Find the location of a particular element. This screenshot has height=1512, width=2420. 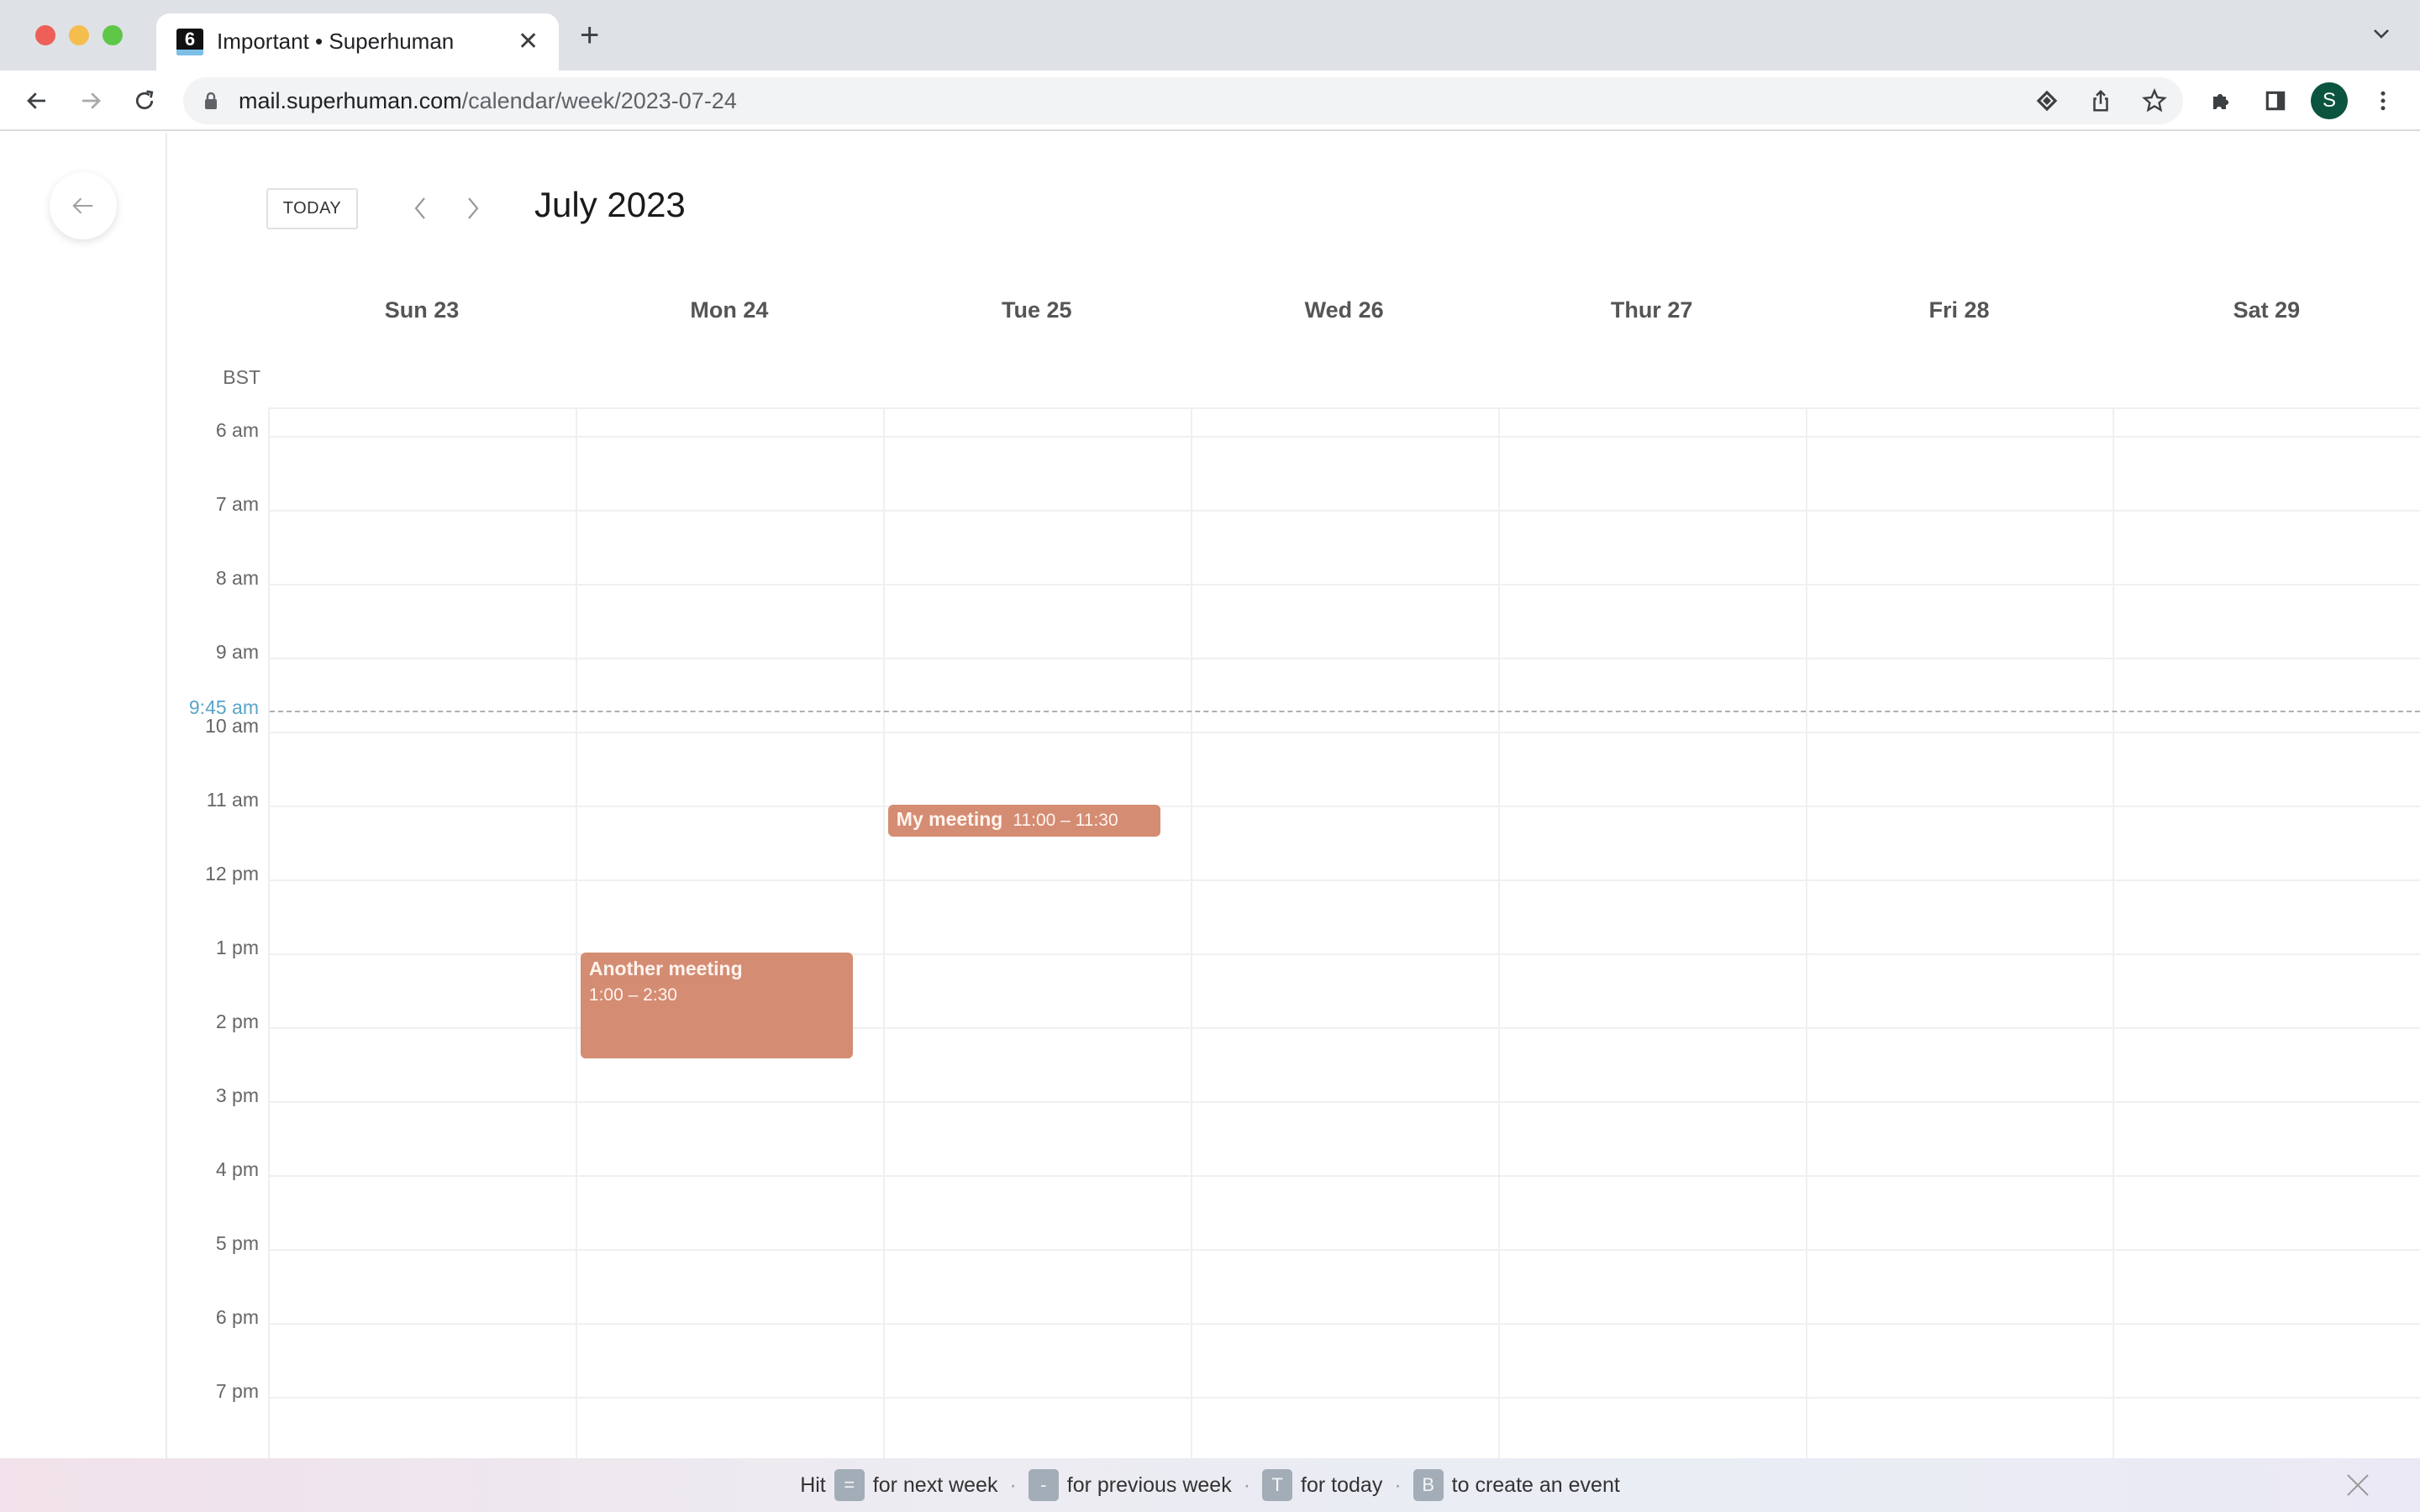

hour-label: 1 pm is located at coordinates (237, 947).